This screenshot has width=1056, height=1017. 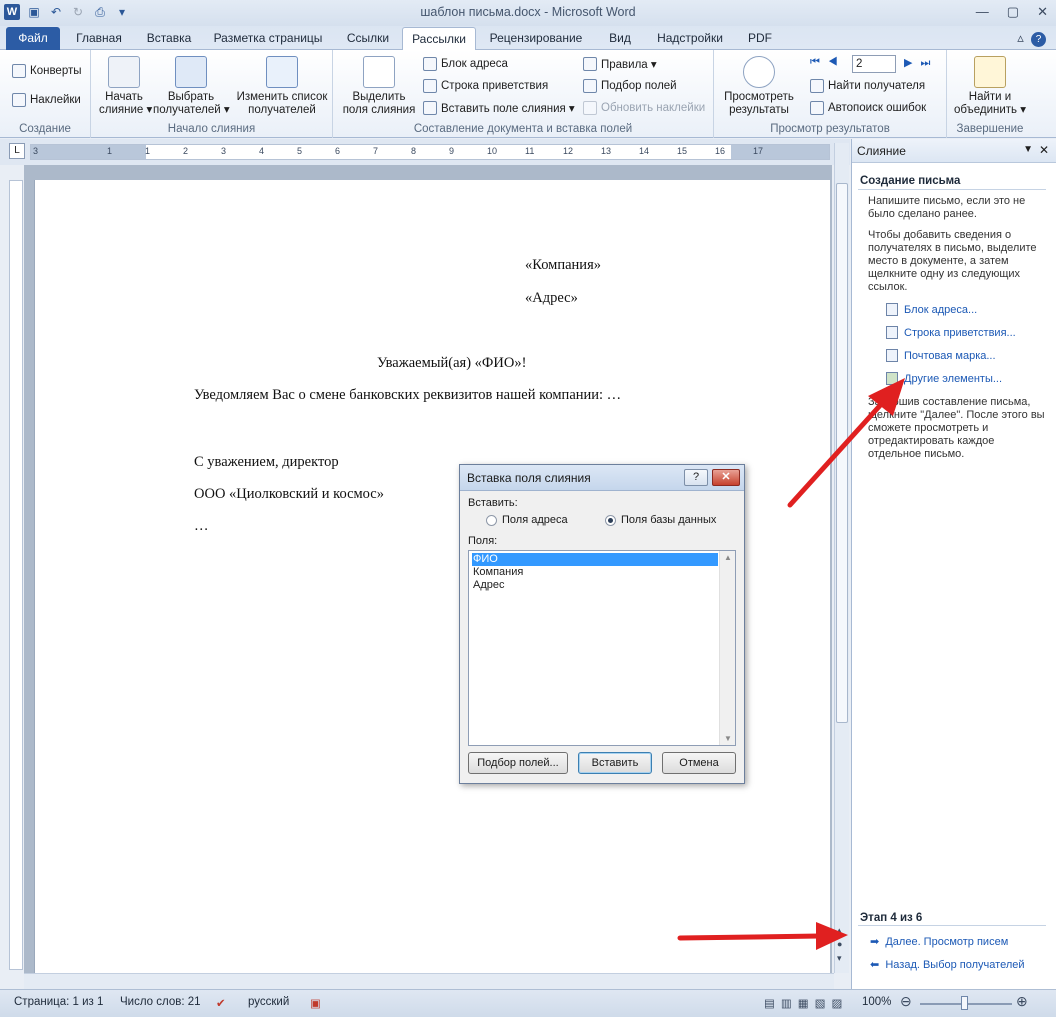 What do you see at coordinates (791, 664) in the screenshot?
I see `annotation-arrows` at bounding box center [791, 664].